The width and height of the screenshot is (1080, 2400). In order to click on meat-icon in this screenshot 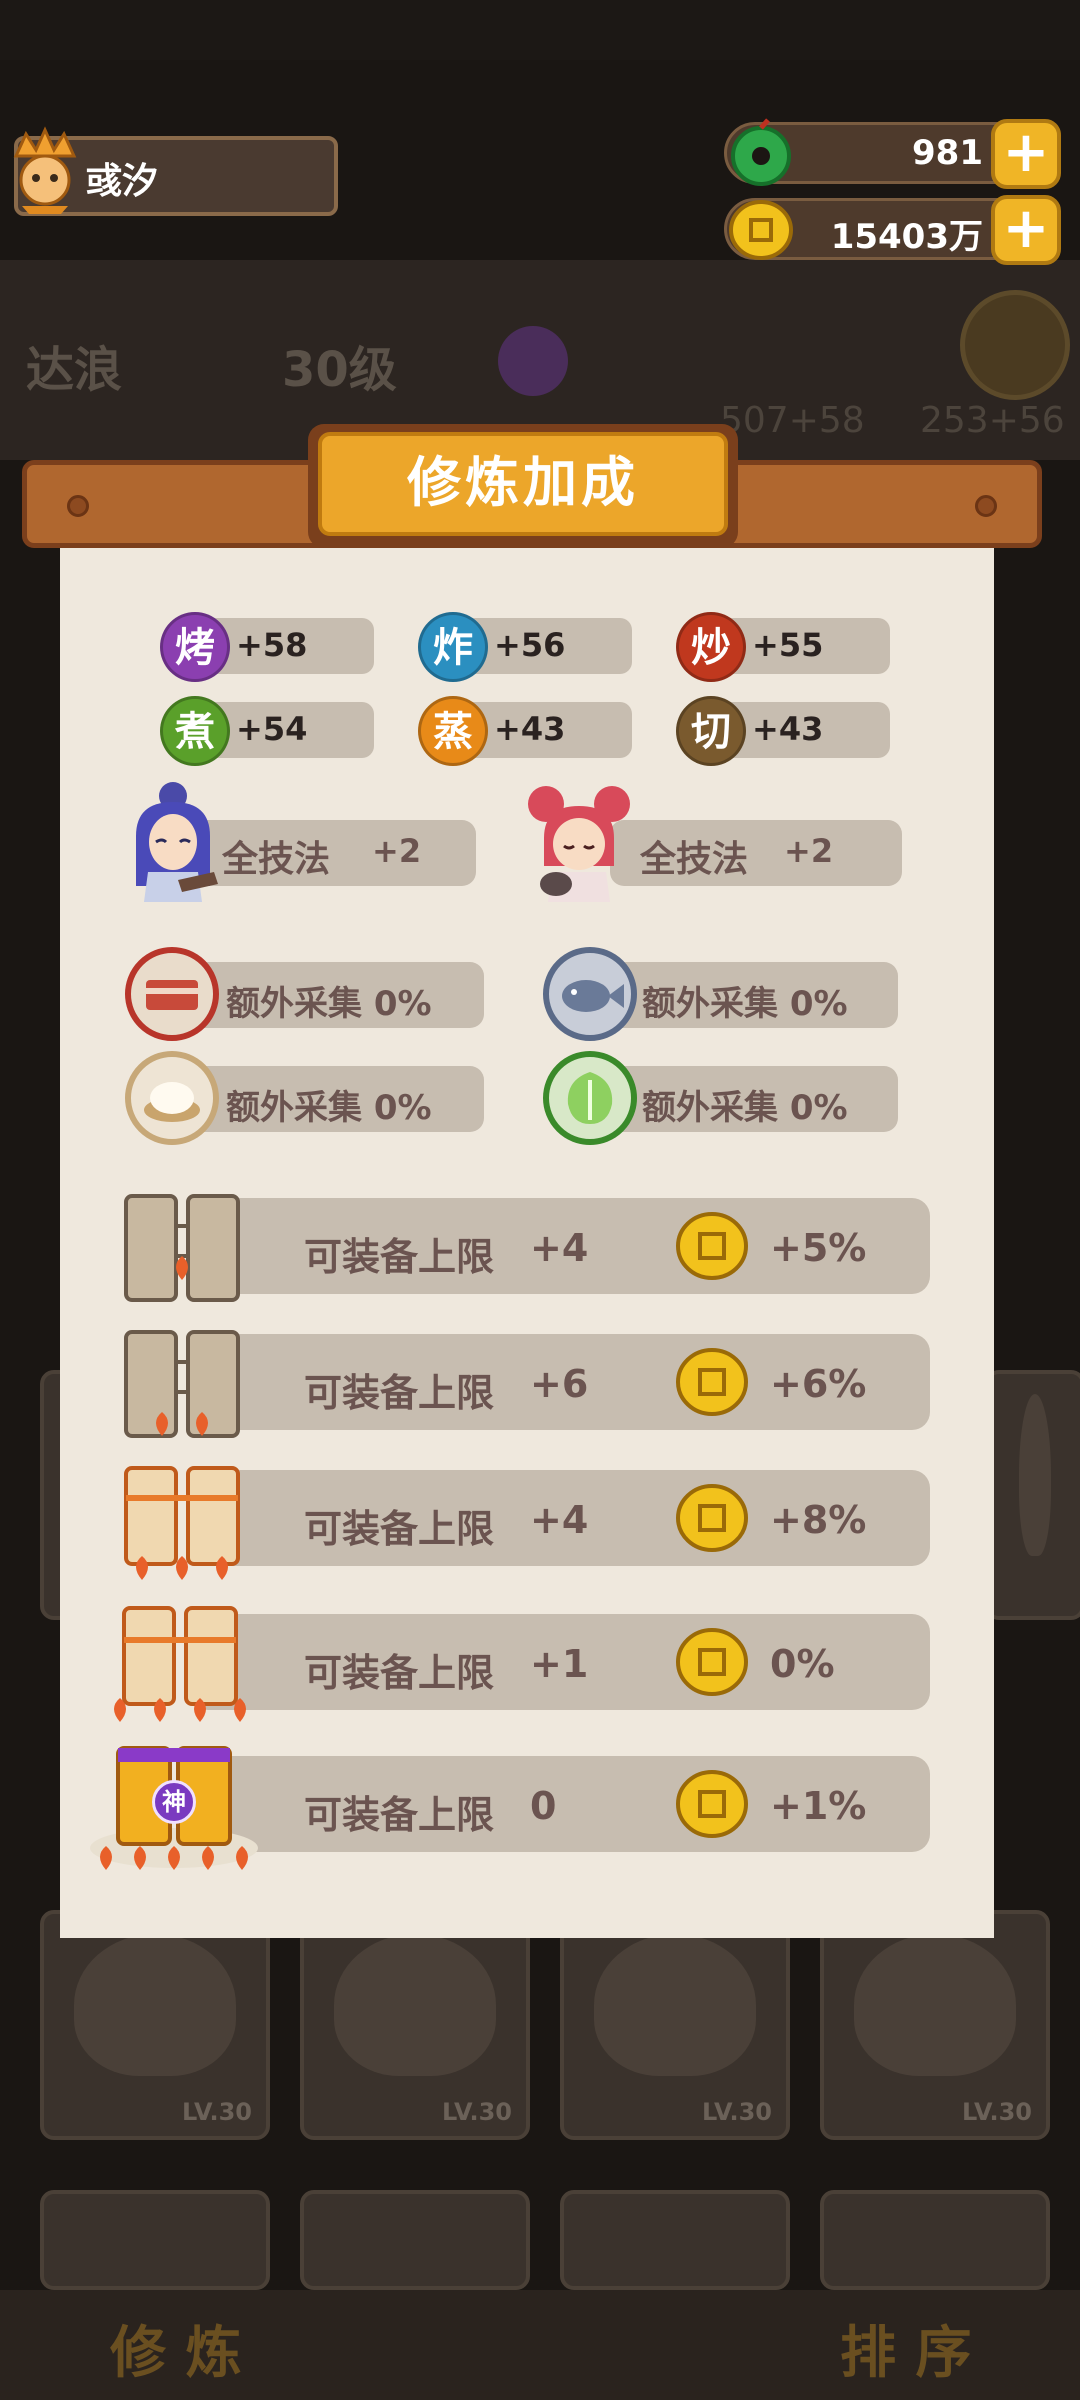, I will do `click(172, 994)`.